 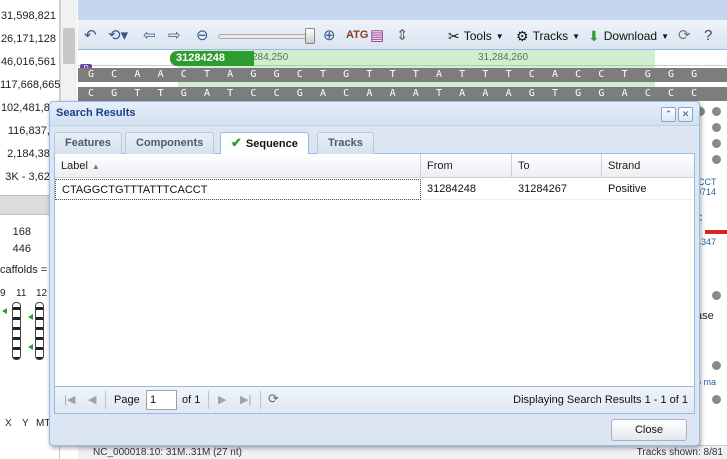 I want to click on sequence-reverse-strand: CGTTGATCCGACAAATAAAGTGGACCC, so click(x=402, y=94).